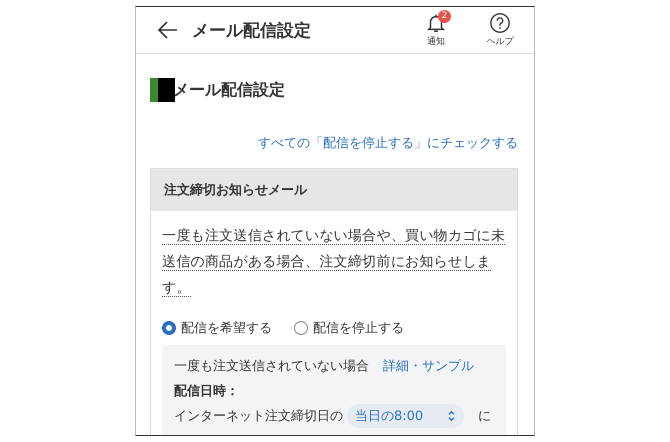  I want to click on notification-badge: 2, so click(444, 16).